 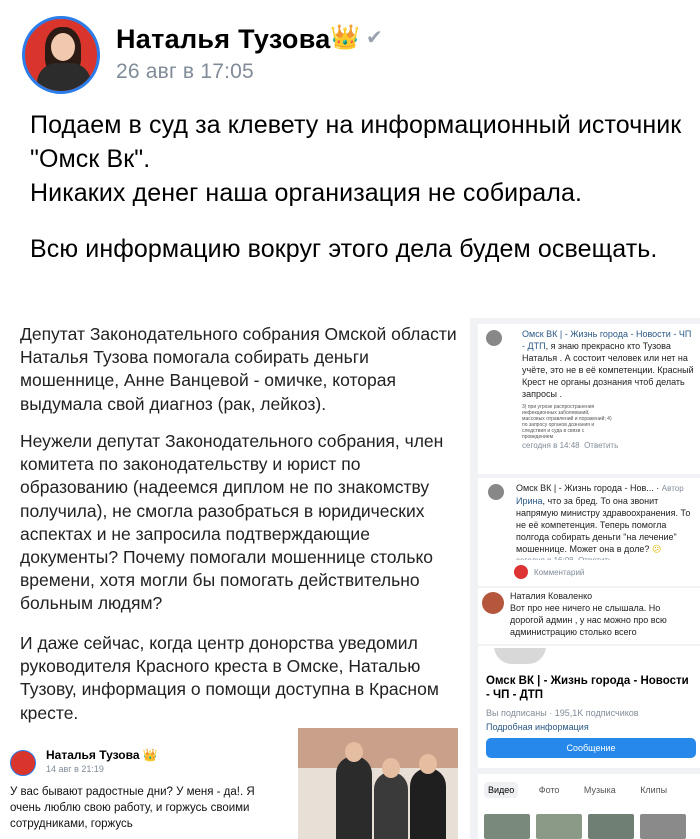 What do you see at coordinates (521, 572) in the screenshot?
I see `user-avatar` at bounding box center [521, 572].